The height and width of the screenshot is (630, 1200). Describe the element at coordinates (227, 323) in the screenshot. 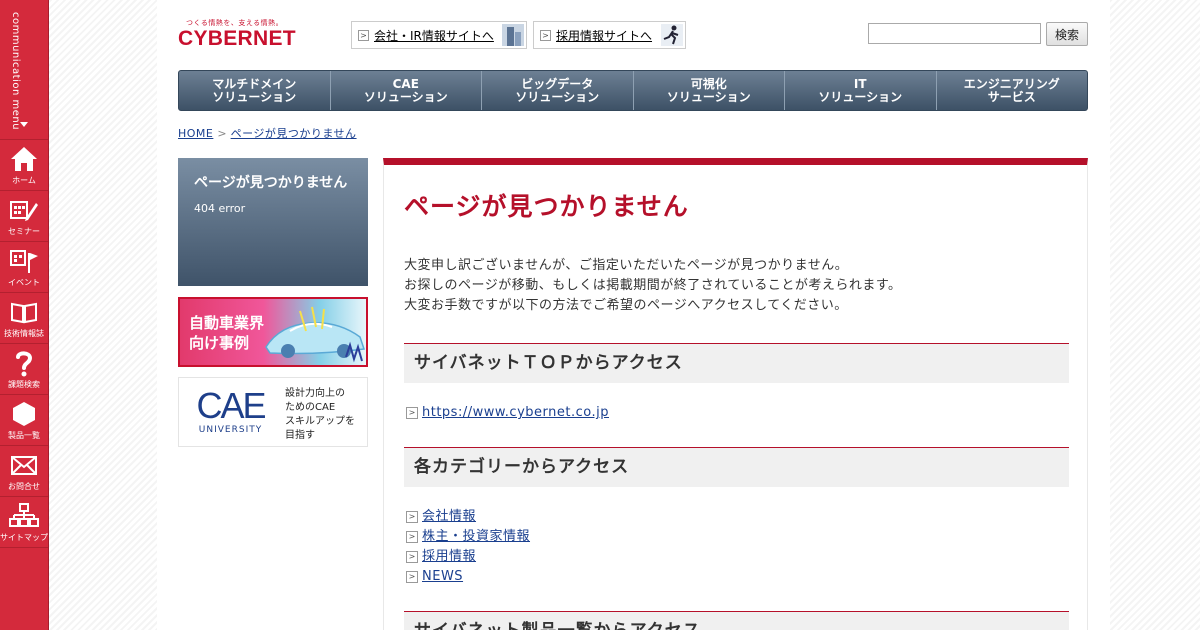

I see `banner-auto-line1: 自動車業界` at that location.